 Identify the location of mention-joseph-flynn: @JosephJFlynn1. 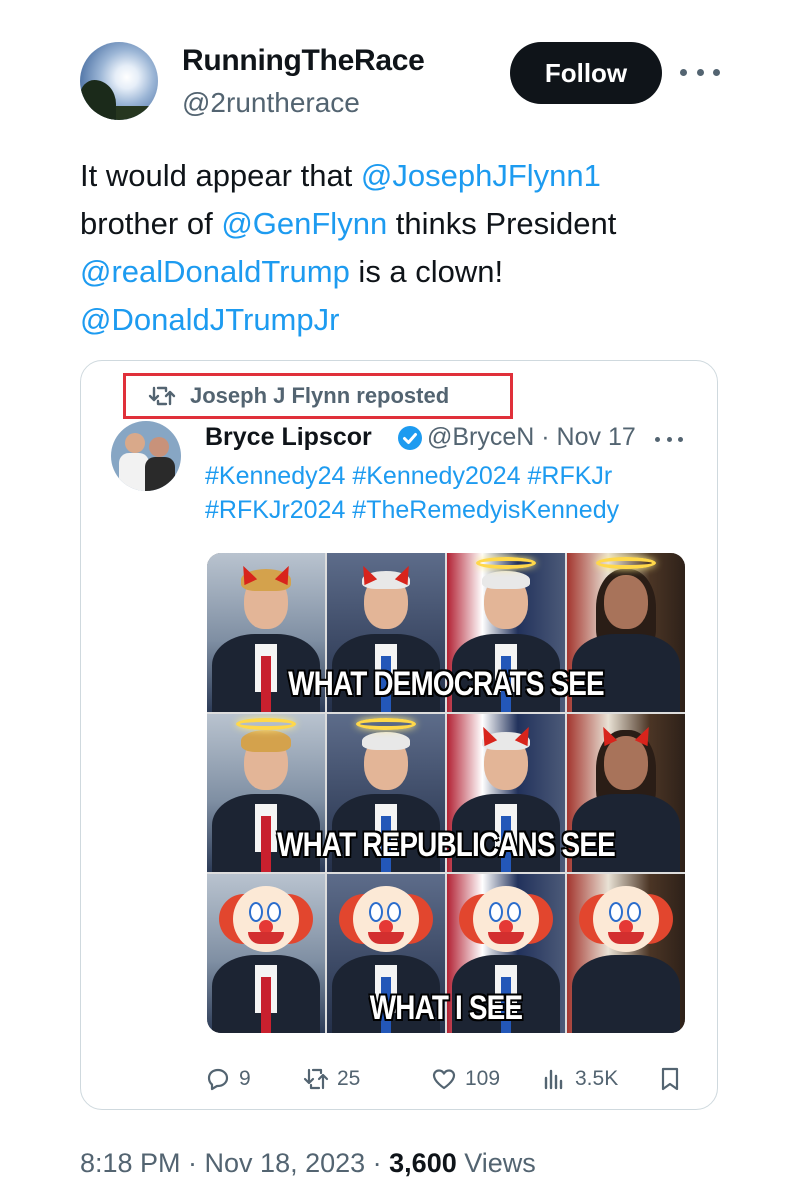
(481, 175).